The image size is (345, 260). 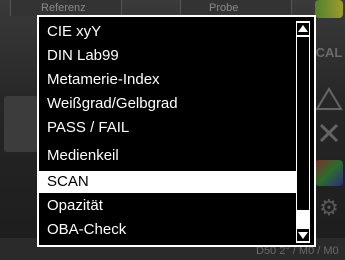 What do you see at coordinates (303, 123) in the screenshot?
I see `scroll-track` at bounding box center [303, 123].